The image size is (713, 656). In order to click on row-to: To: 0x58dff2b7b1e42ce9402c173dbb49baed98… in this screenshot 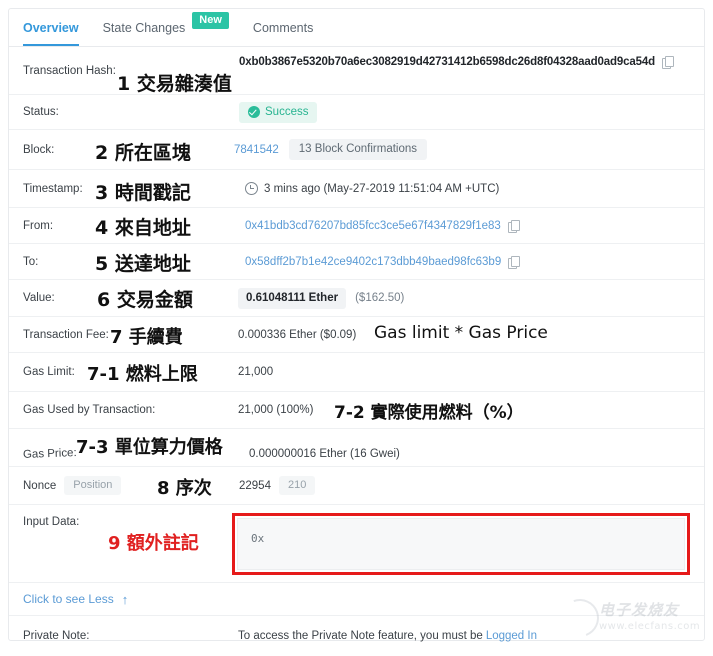, I will do `click(356, 262)`.